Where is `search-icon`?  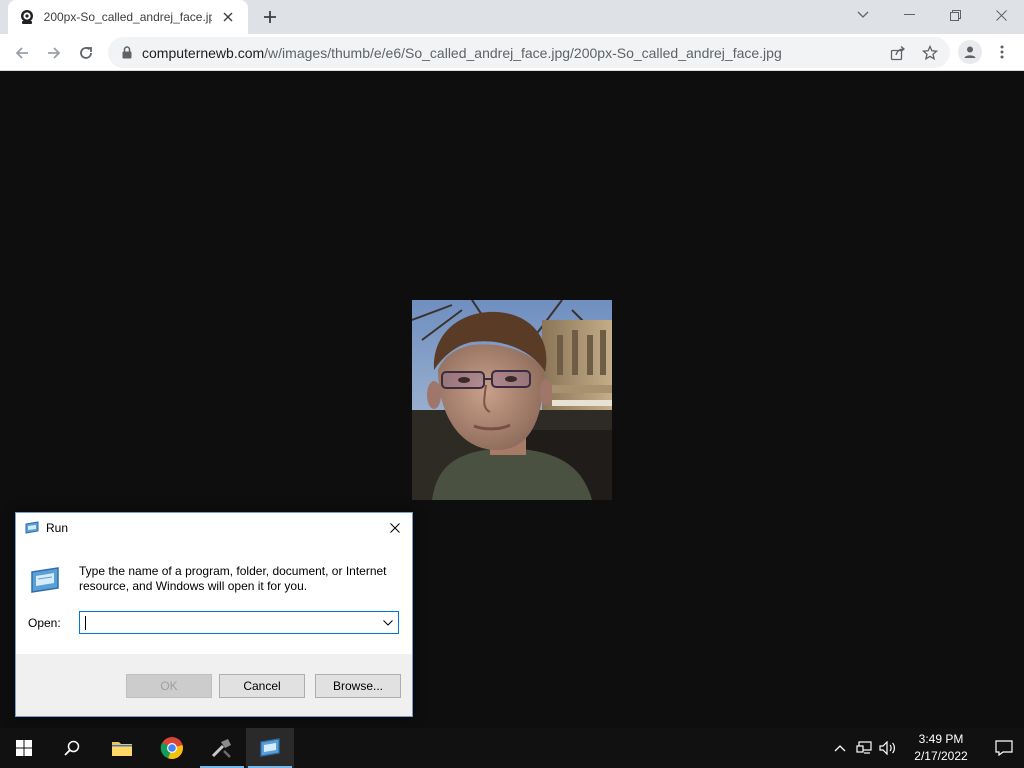
search-icon is located at coordinates (72, 748).